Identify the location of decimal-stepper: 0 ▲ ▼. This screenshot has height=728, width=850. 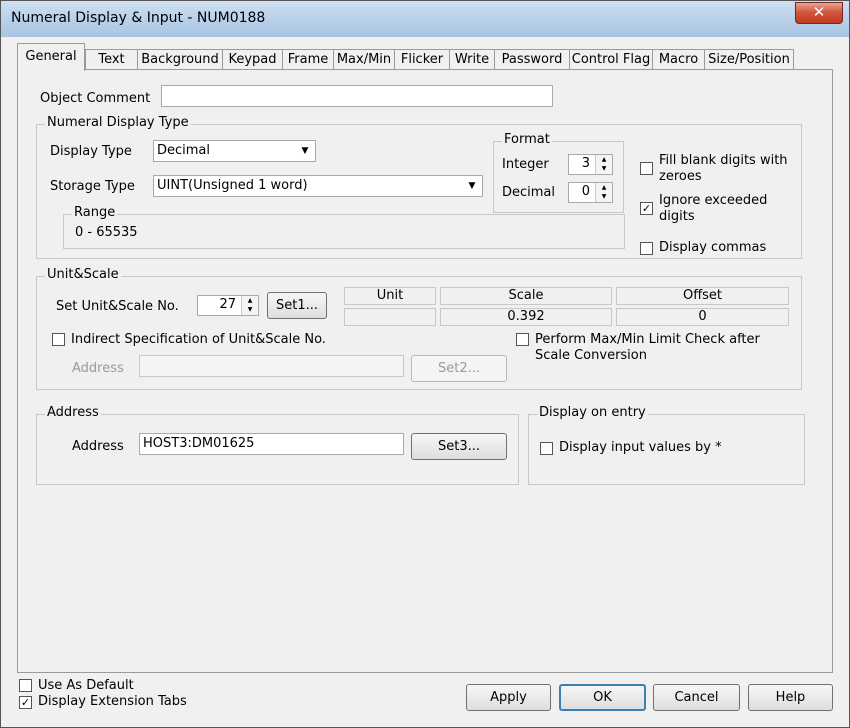
(590, 192).